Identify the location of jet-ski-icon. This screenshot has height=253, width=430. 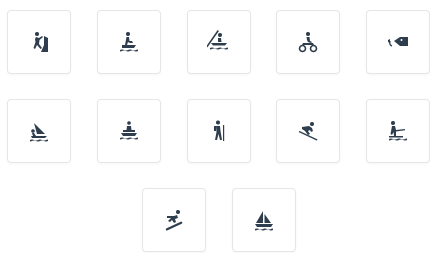
(129, 42).